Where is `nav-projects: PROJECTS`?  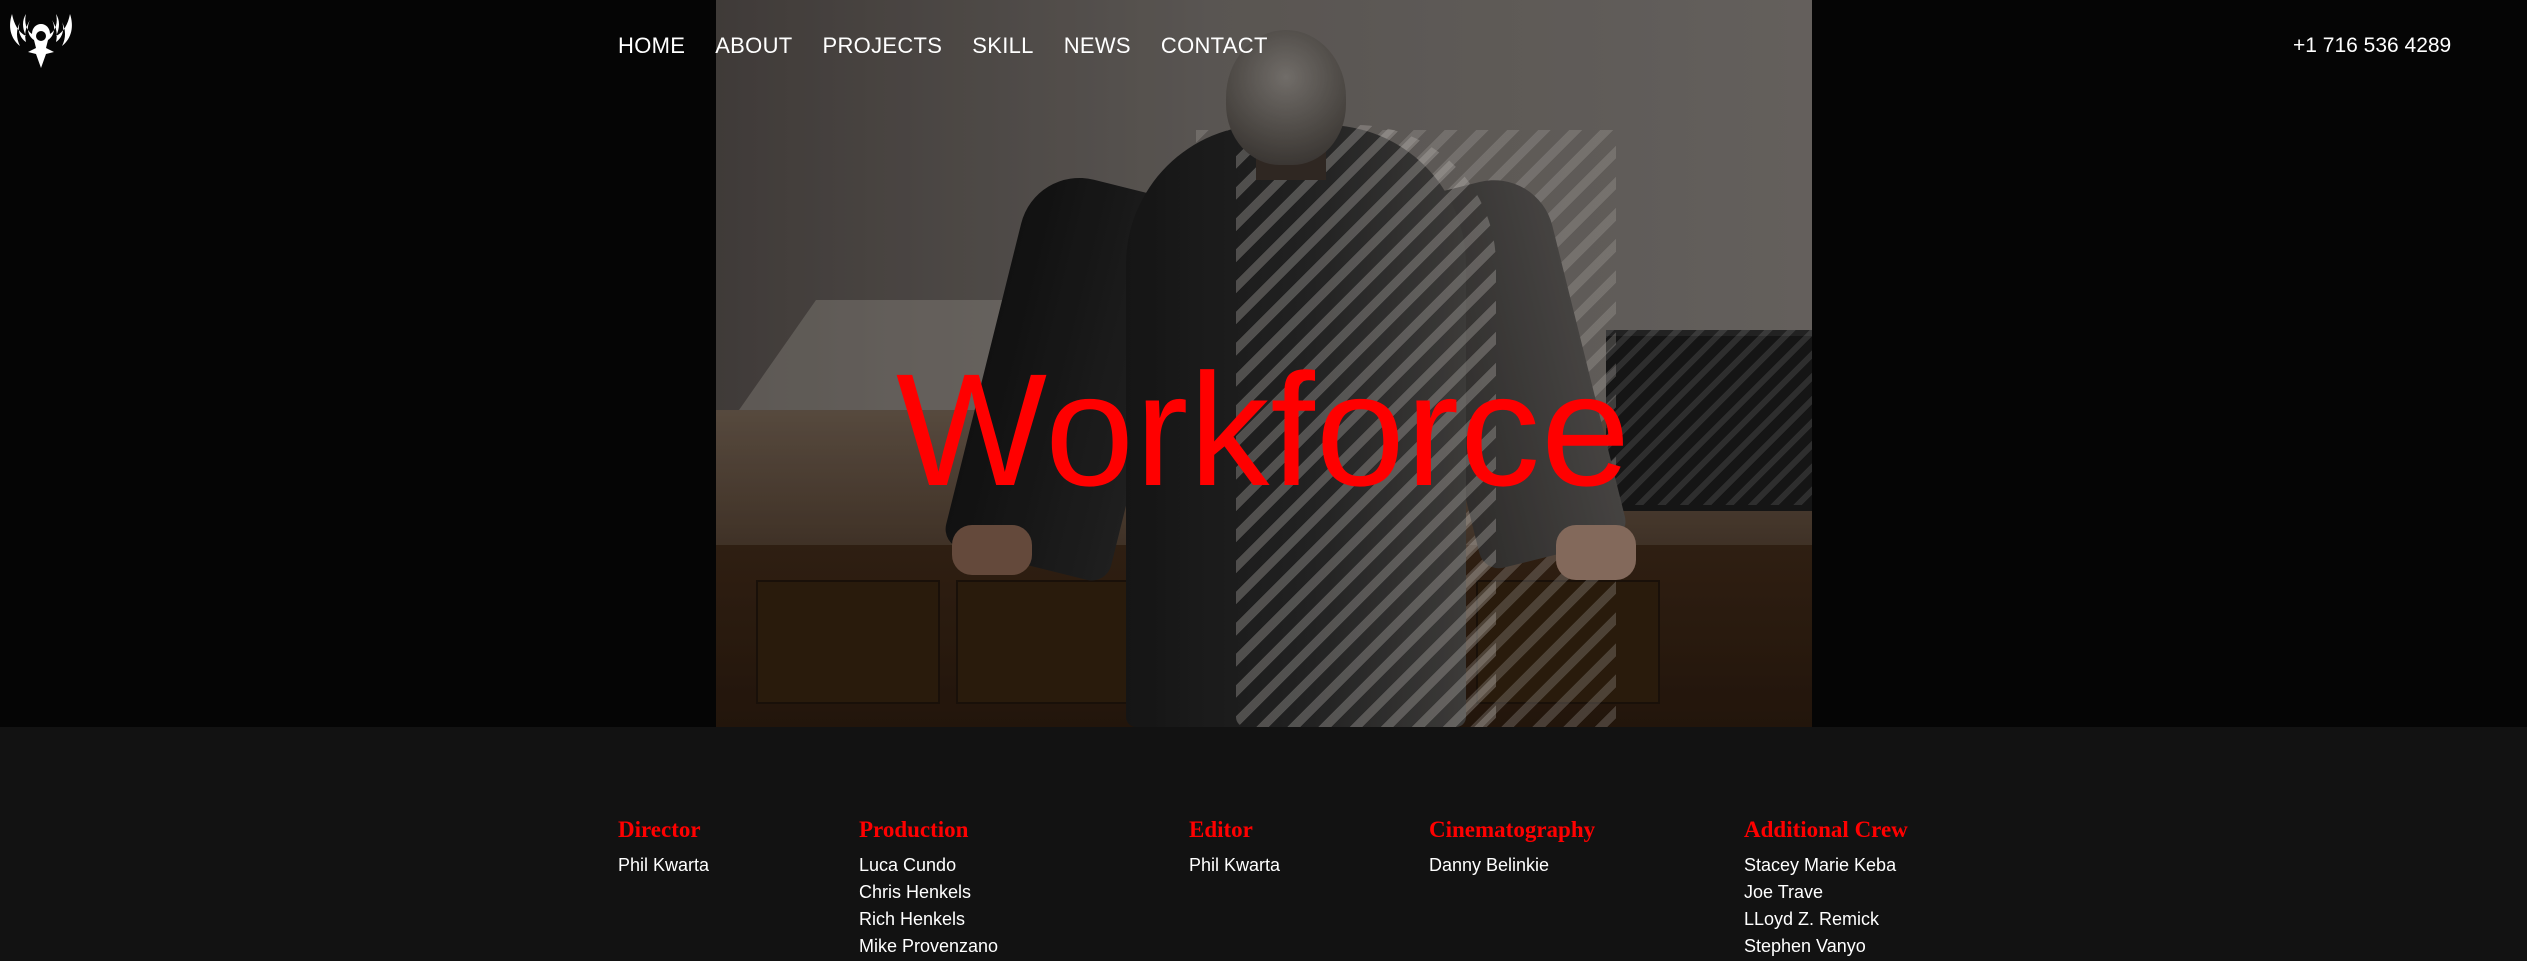
nav-projects: PROJECTS is located at coordinates (883, 46).